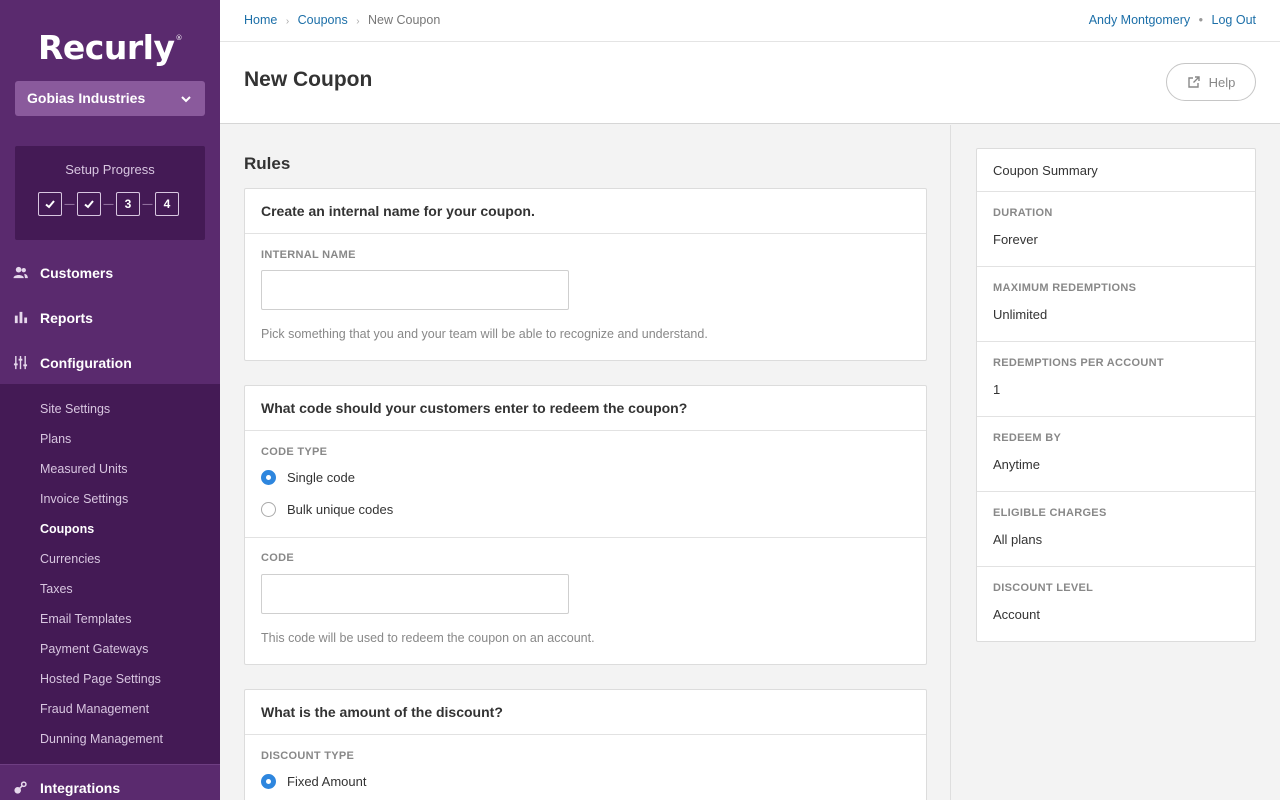 This screenshot has width=1280, height=800. Describe the element at coordinates (86, 362) in the screenshot. I see `nav-configuration-label: Configuration` at that location.